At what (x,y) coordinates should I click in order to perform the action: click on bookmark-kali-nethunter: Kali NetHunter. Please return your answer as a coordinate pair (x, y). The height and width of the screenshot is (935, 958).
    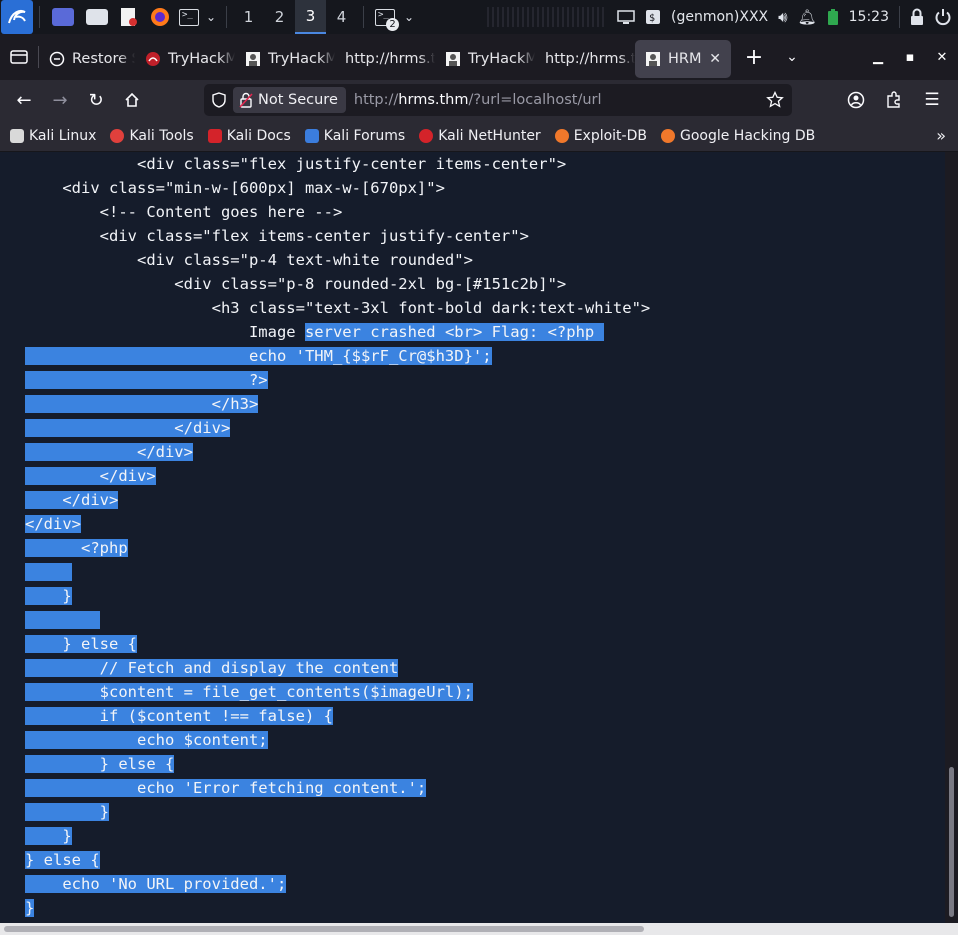
    Looking at the image, I should click on (480, 136).